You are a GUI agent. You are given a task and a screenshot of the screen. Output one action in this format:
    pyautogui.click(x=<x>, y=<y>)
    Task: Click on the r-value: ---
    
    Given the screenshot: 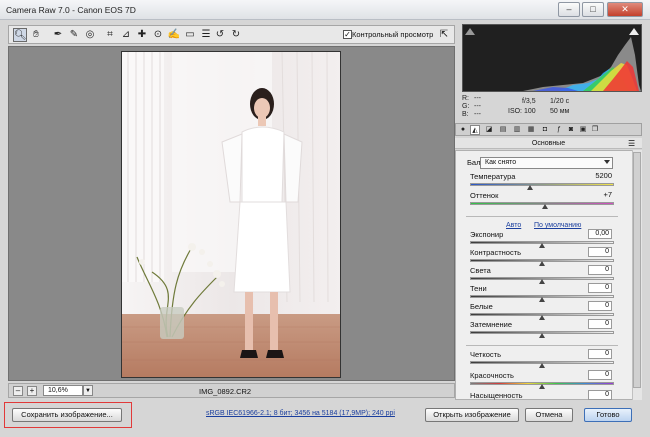 What is the action you would take?
    pyautogui.click(x=477, y=98)
    